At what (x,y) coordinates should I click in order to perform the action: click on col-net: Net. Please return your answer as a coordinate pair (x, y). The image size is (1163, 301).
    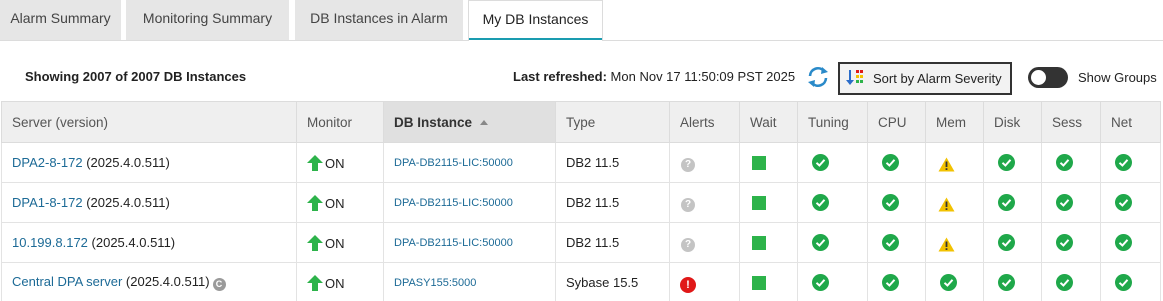
    Looking at the image, I should click on (1130, 122).